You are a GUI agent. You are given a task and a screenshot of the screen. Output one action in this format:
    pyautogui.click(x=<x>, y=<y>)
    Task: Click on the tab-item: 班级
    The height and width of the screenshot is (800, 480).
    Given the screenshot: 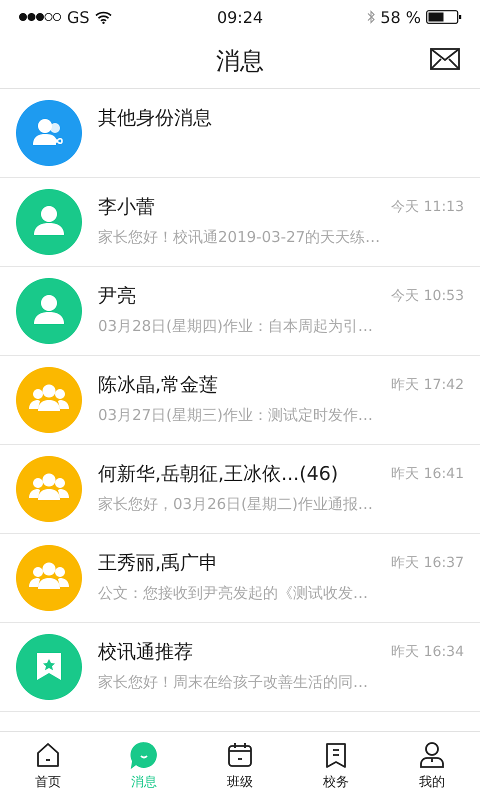 What is the action you would take?
    pyautogui.click(x=240, y=766)
    